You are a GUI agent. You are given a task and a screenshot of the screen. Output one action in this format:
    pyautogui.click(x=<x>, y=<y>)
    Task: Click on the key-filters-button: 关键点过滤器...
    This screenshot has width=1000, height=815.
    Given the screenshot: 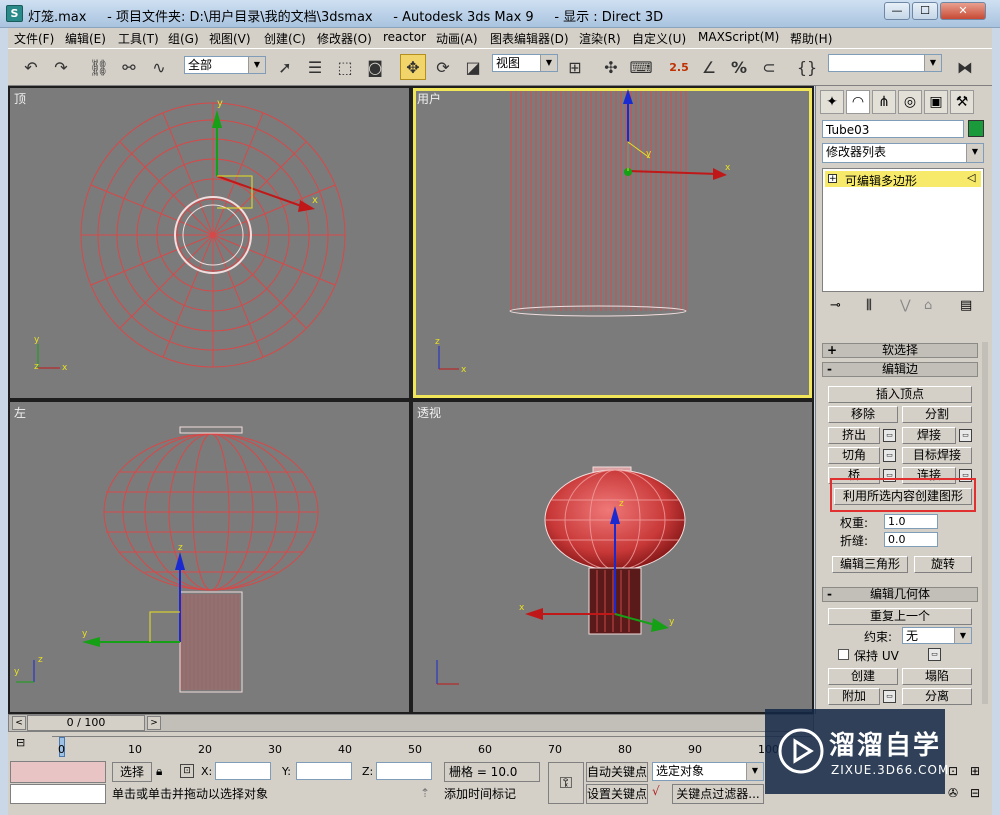 What is the action you would take?
    pyautogui.click(x=718, y=794)
    